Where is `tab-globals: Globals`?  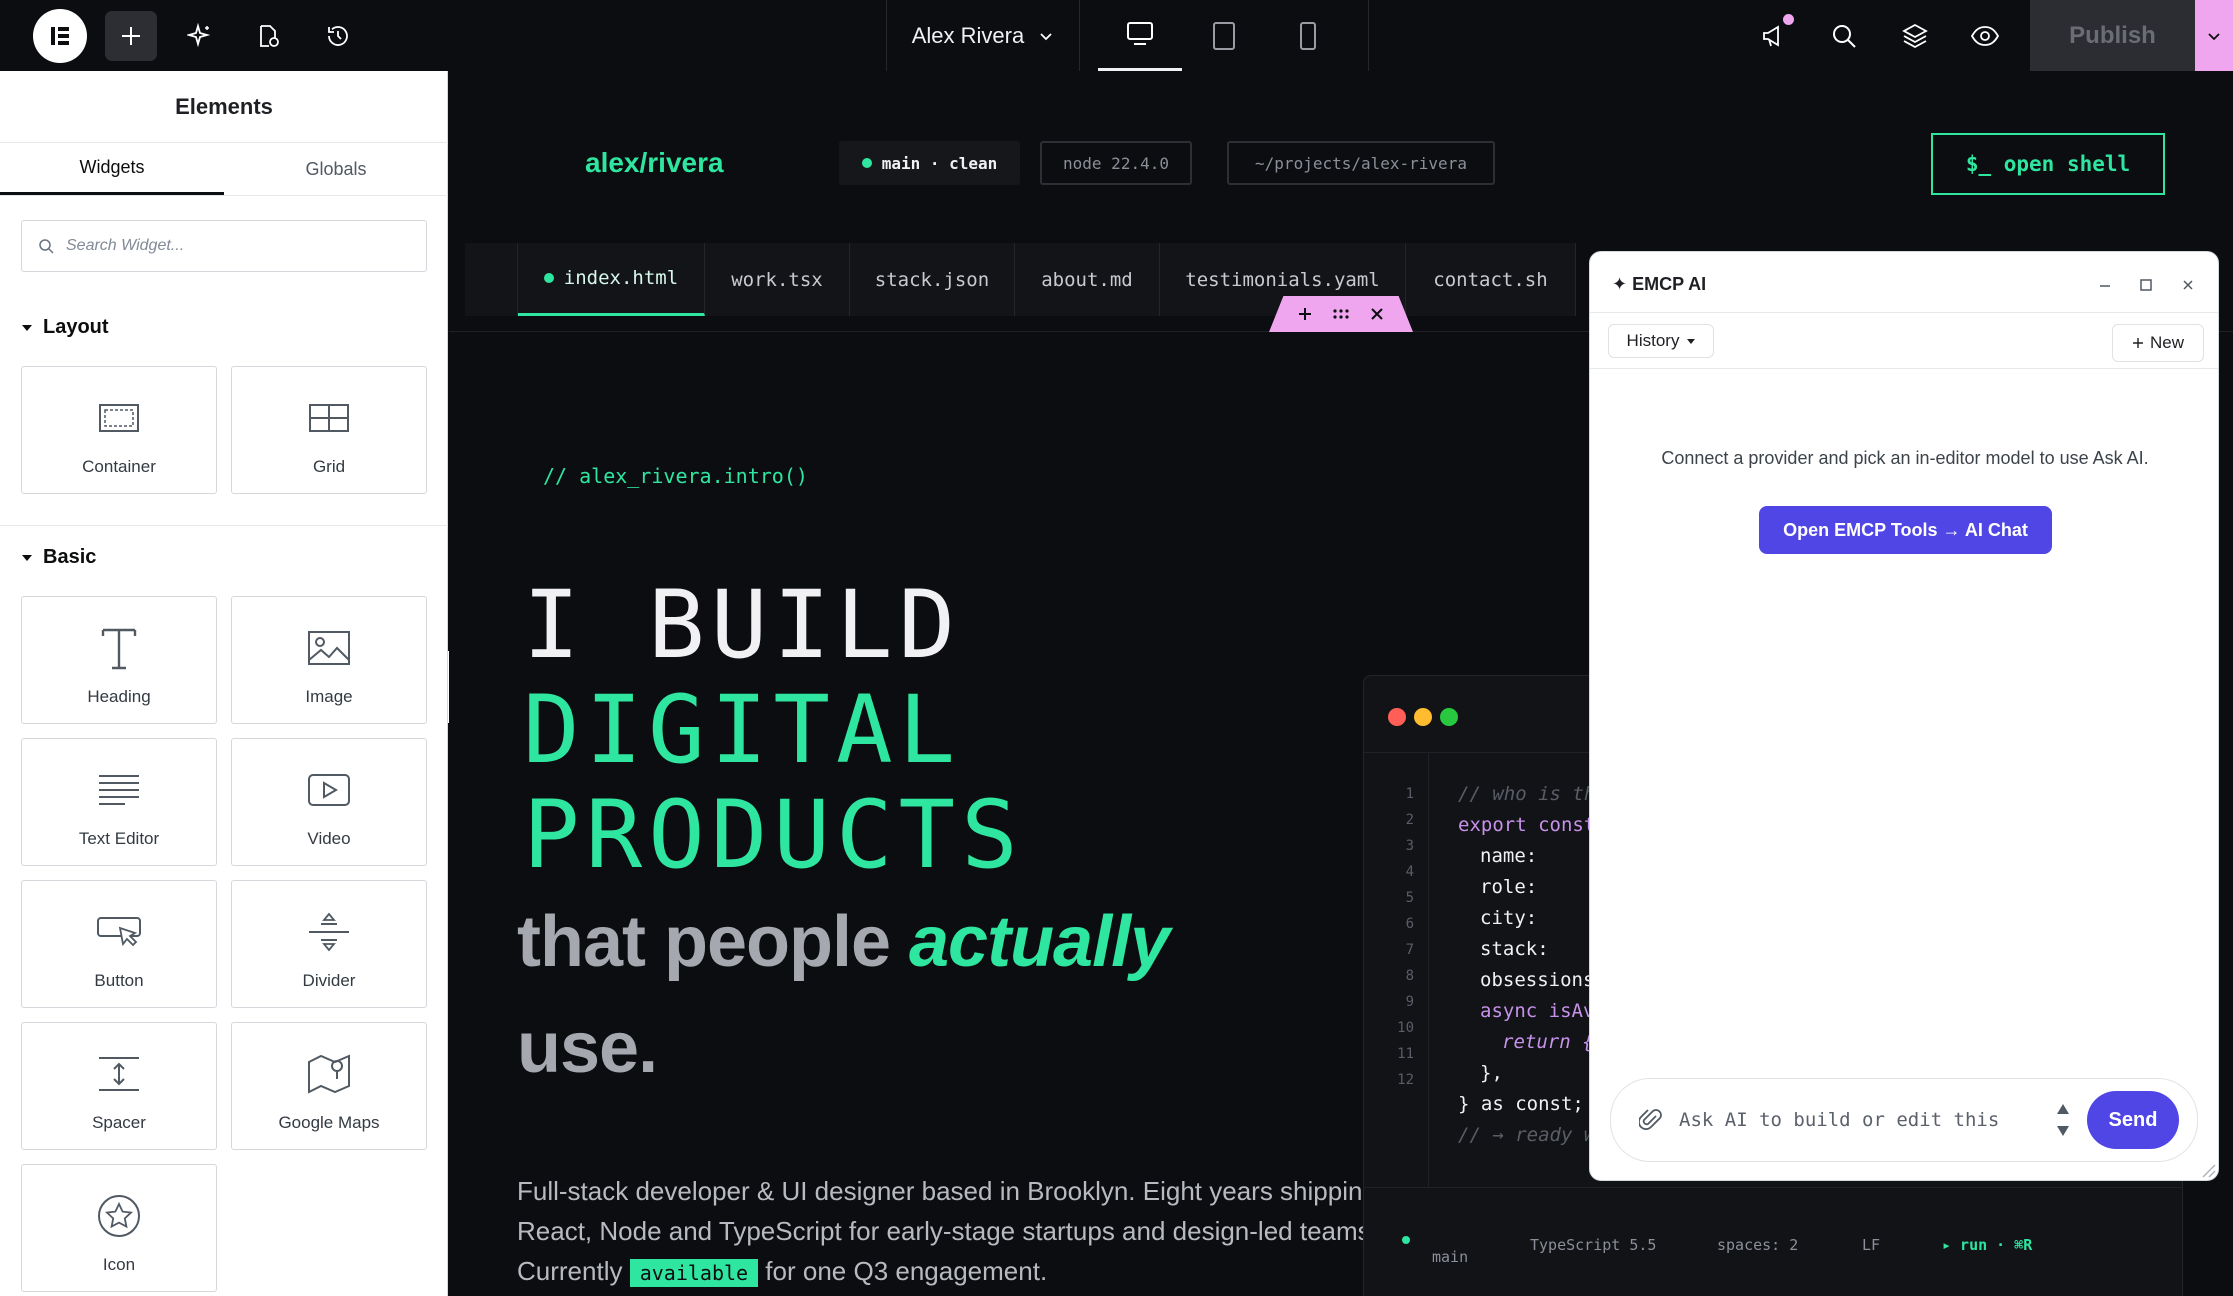 tab-globals: Globals is located at coordinates (336, 169).